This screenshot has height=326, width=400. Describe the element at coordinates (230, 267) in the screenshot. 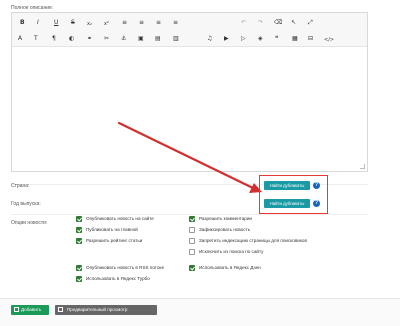

I see `option-yandex-zen: Использовать в Яндекс Дзен` at that location.